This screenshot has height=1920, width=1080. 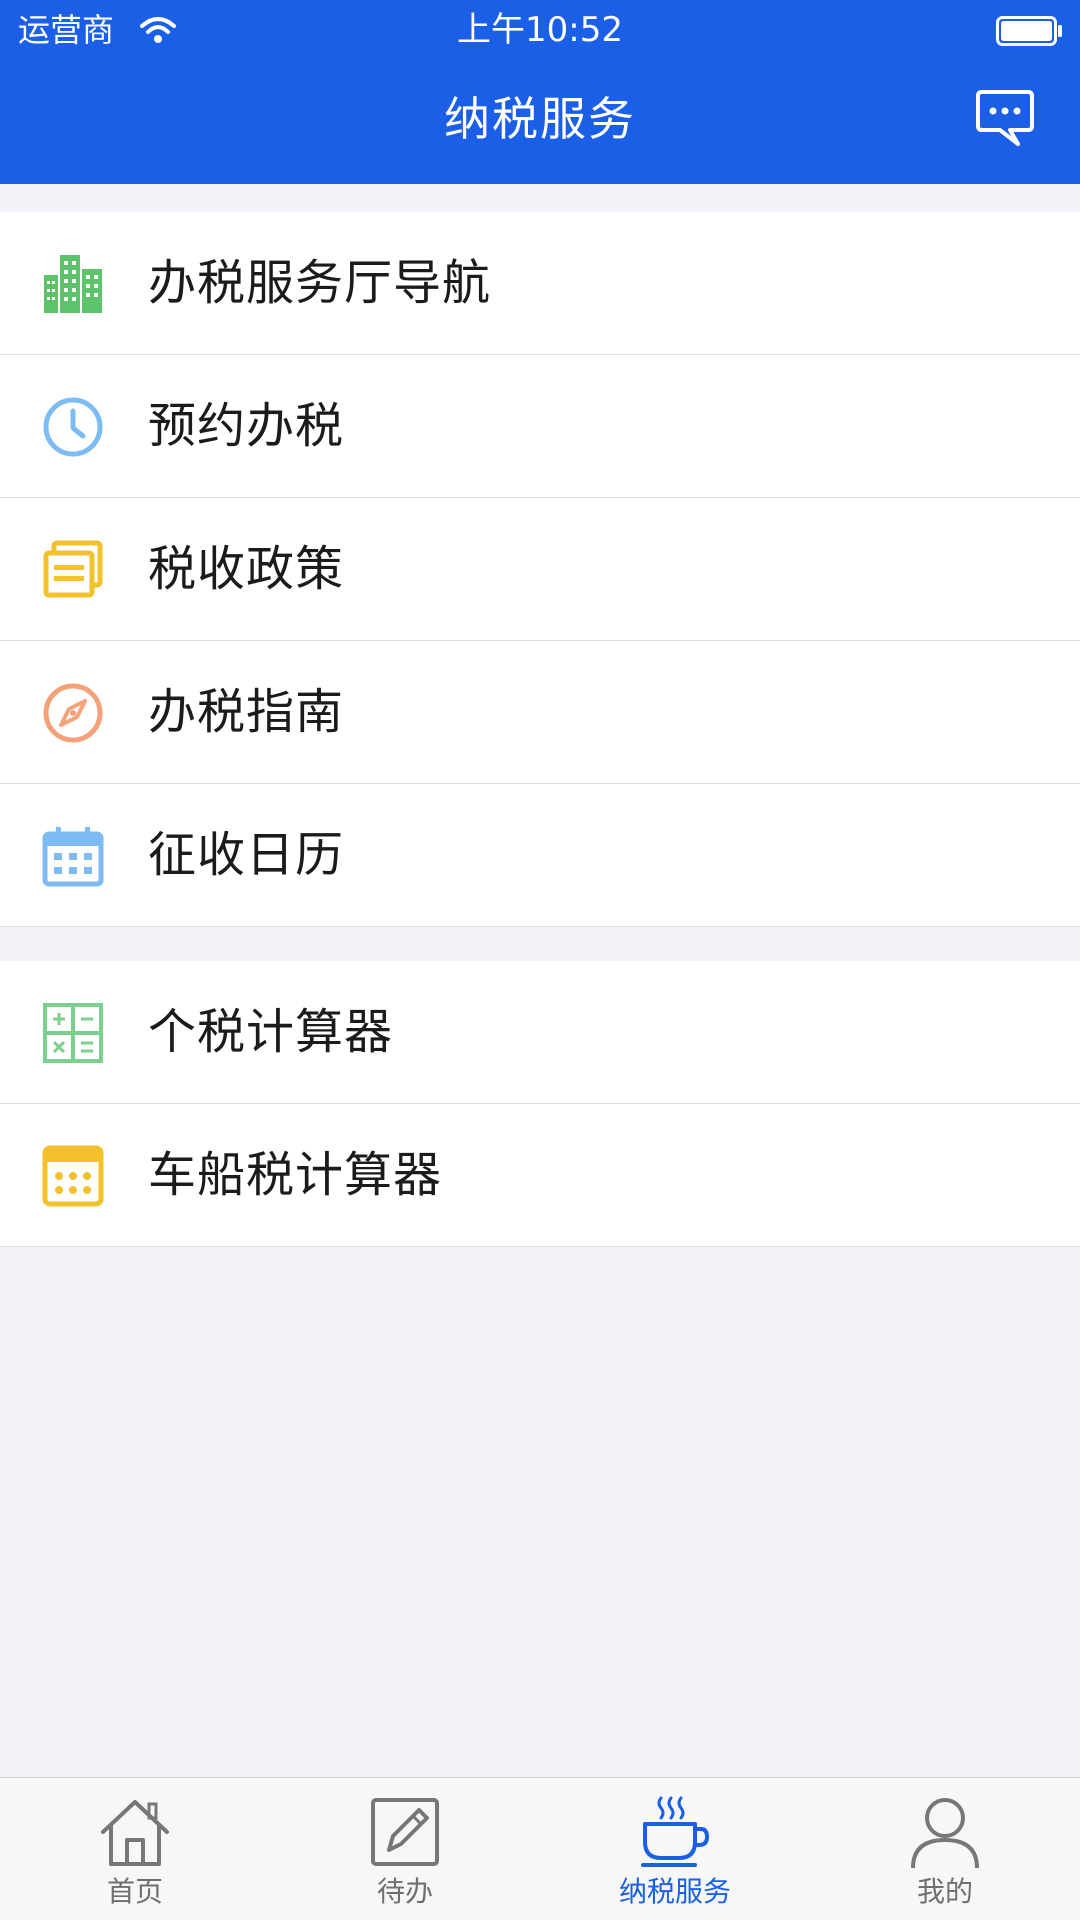 I want to click on list-item-tax-policy: 税收政策, so click(x=540, y=569).